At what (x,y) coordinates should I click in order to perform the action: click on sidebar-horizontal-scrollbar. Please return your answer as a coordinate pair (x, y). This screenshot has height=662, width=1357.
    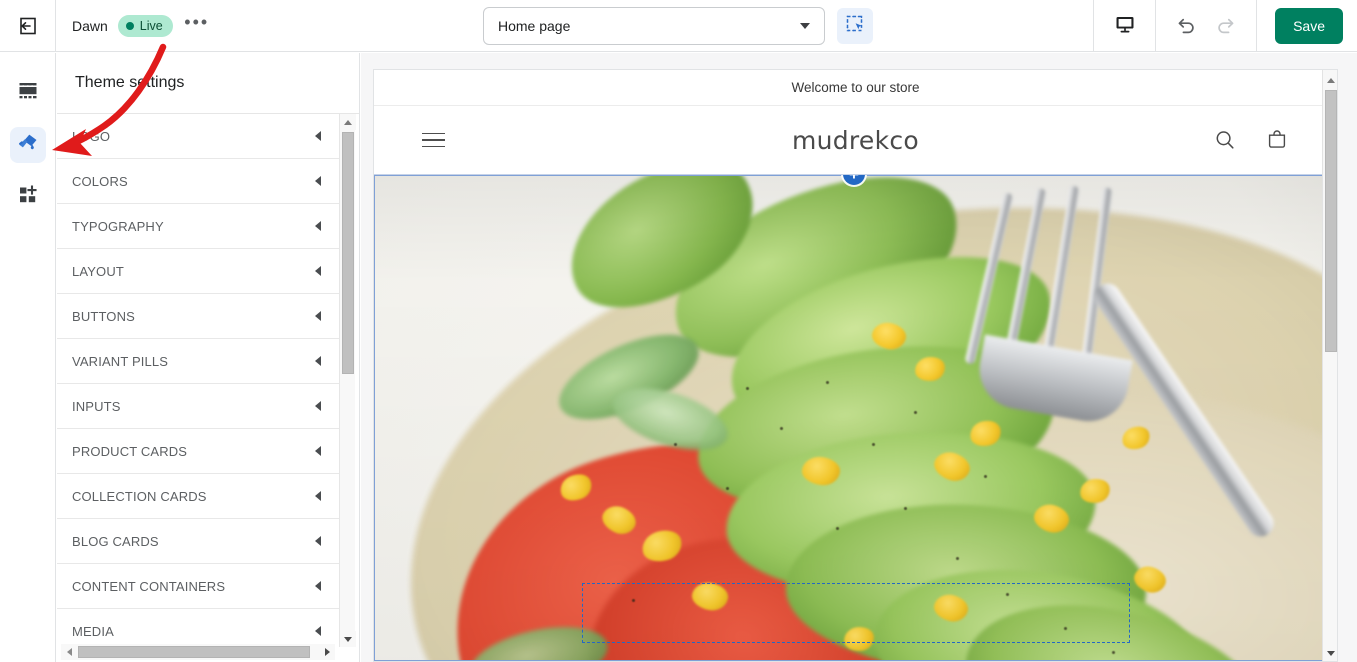
    Looking at the image, I should click on (198, 652).